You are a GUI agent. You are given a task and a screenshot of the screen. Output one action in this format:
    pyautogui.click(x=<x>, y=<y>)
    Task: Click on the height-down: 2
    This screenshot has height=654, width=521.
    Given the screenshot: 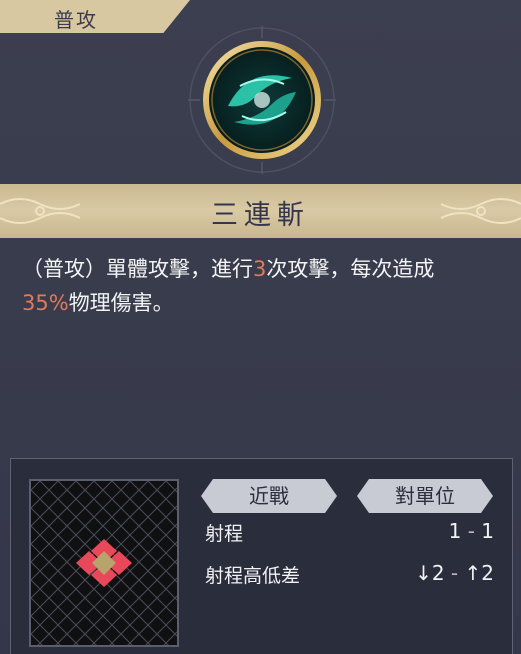 What is the action you would take?
    pyautogui.click(x=438, y=573)
    